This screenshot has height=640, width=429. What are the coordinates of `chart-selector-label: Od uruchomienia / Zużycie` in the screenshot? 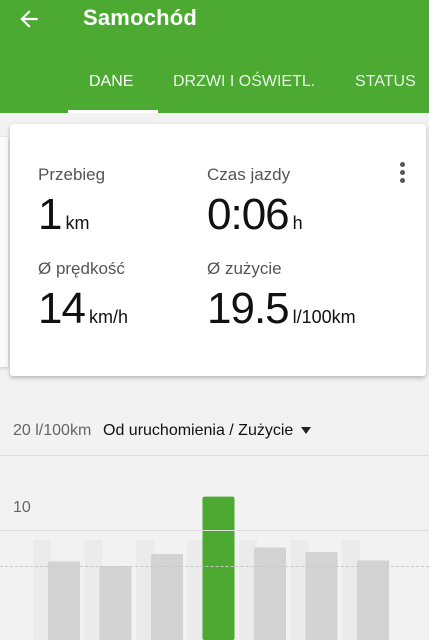 It's located at (198, 430).